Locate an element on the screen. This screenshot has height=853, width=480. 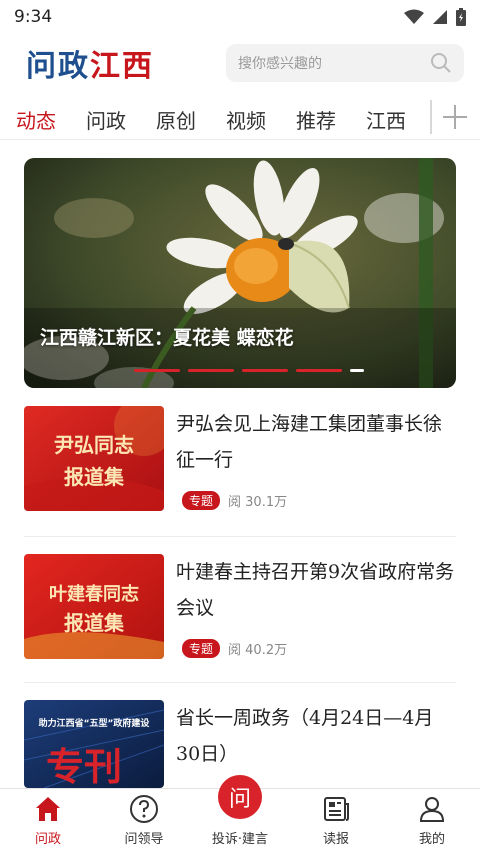
nav-mine: 我的 is located at coordinates (432, 821).